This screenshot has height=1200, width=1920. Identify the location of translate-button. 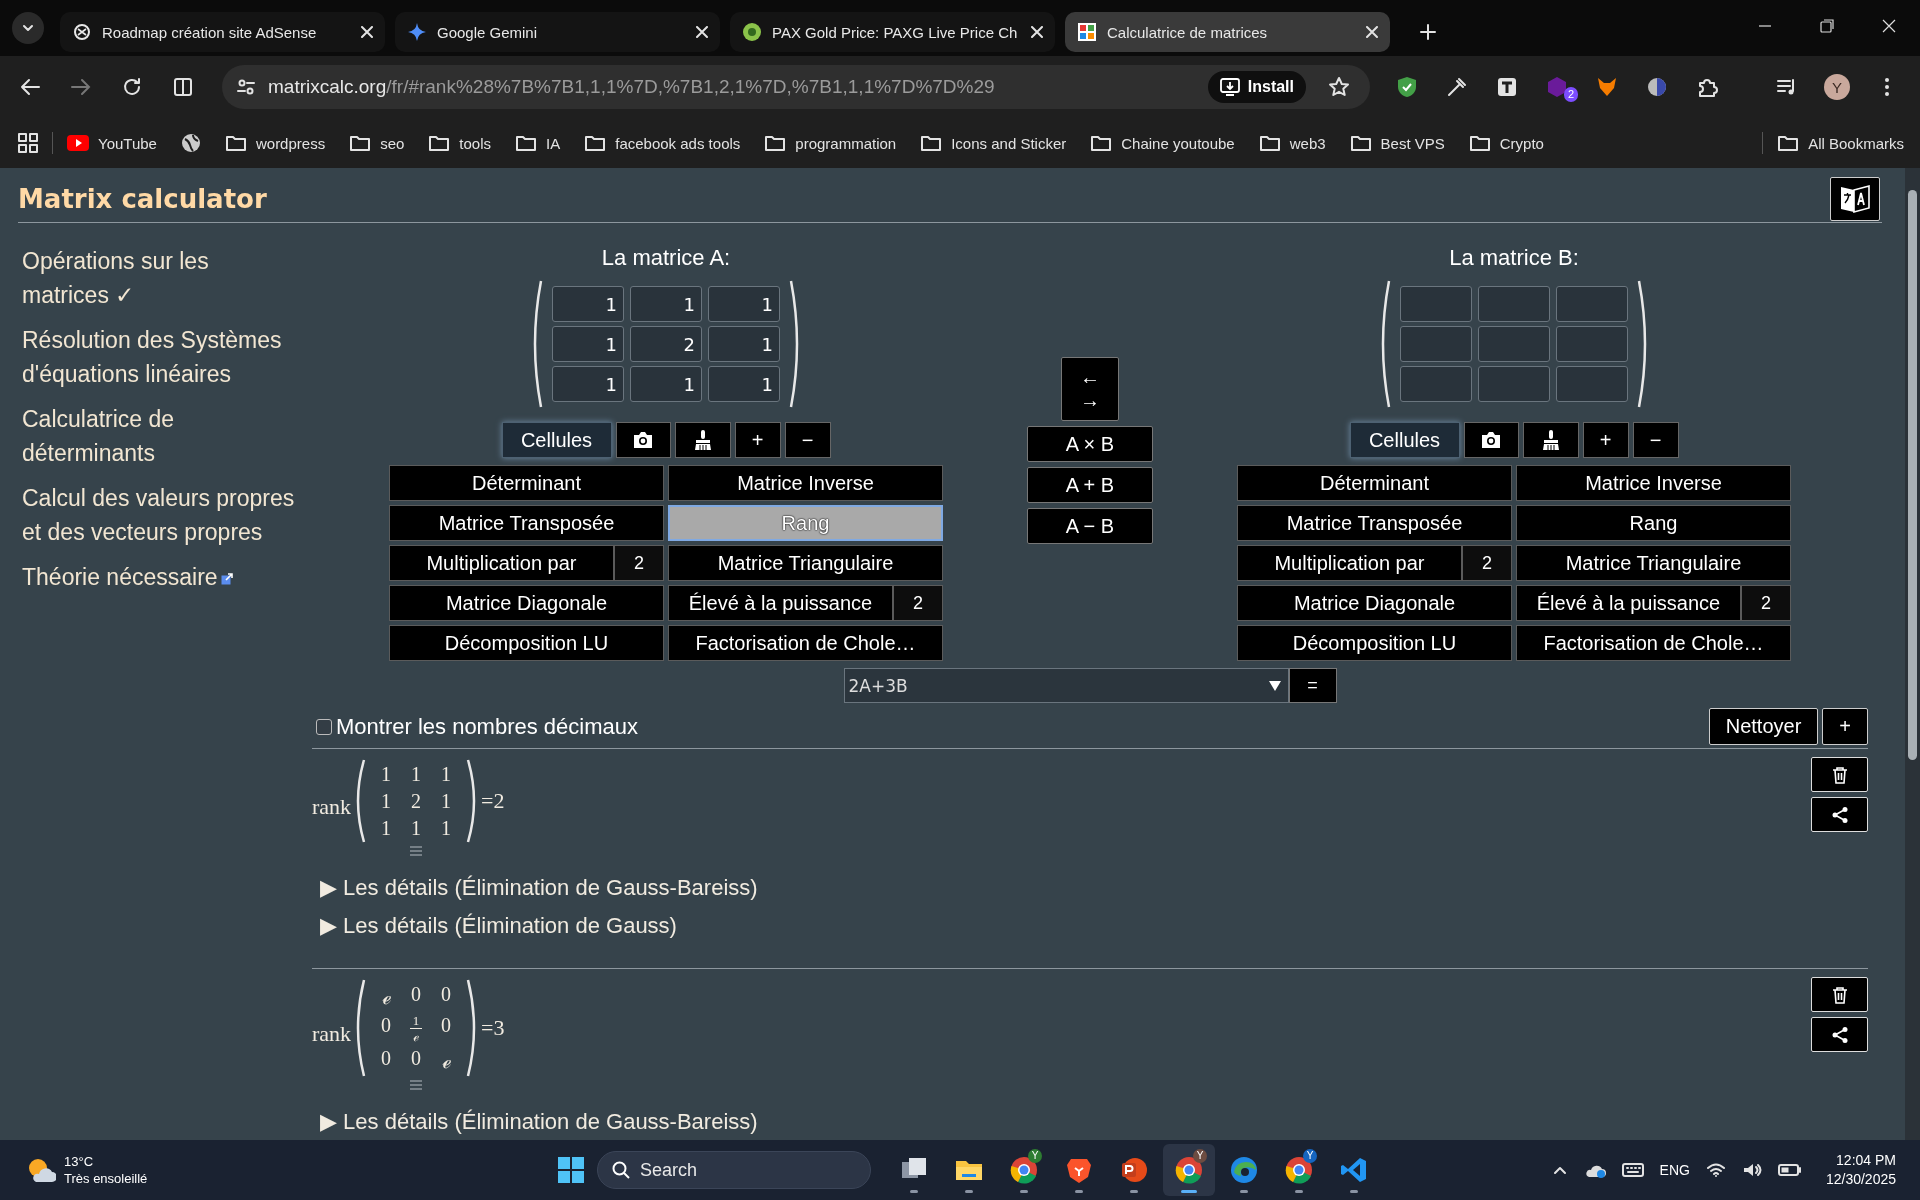
(1855, 199).